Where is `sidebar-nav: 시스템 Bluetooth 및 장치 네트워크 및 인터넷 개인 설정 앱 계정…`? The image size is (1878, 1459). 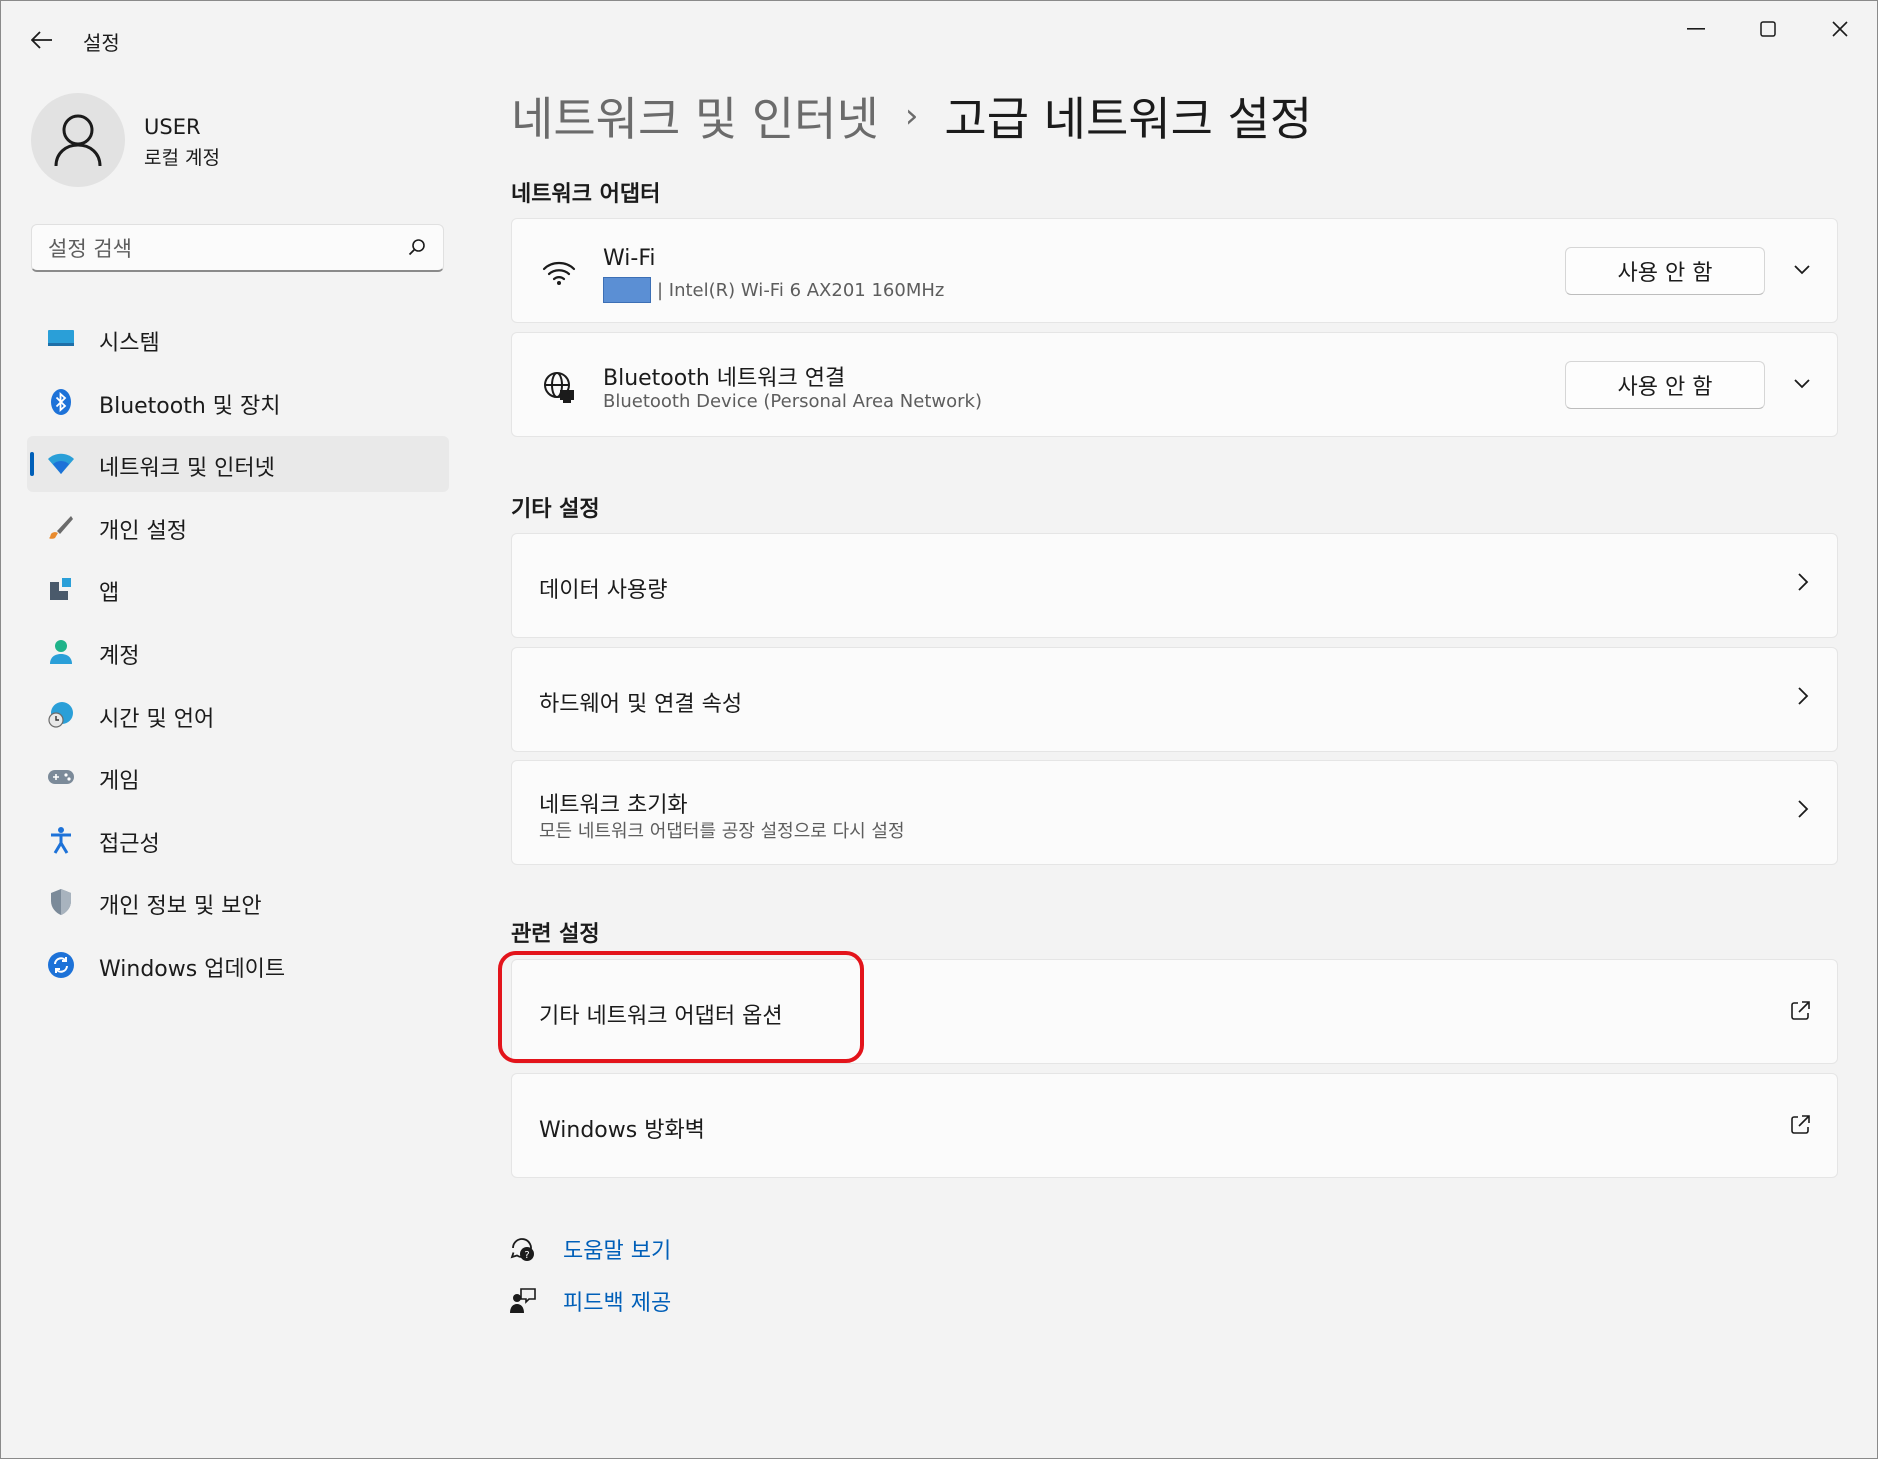
sidebar-nav: 시스템 Bluetooth 및 장치 네트워크 및 인터넷 개인 설정 앱 계정… is located at coordinates (238, 655).